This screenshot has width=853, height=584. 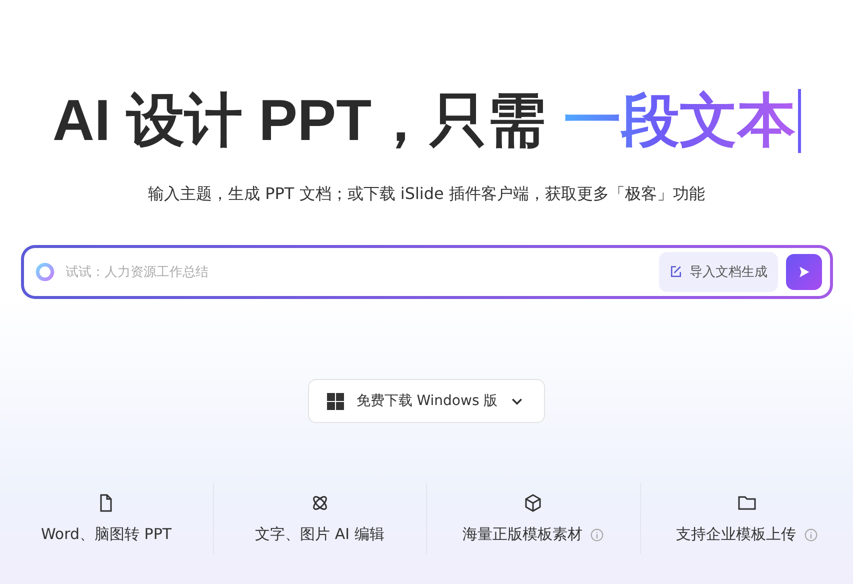 What do you see at coordinates (335, 401) in the screenshot?
I see `windows-icon` at bounding box center [335, 401].